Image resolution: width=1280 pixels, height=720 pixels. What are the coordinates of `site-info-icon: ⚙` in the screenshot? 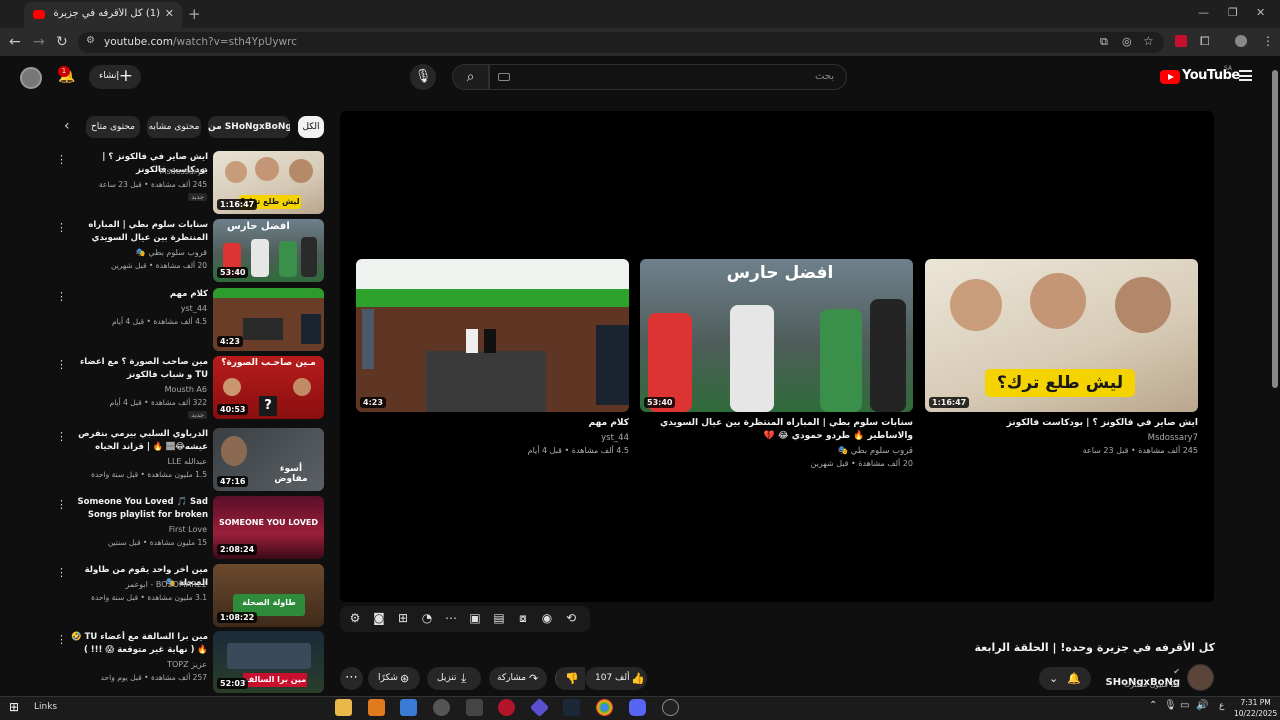 It's located at (90, 40).